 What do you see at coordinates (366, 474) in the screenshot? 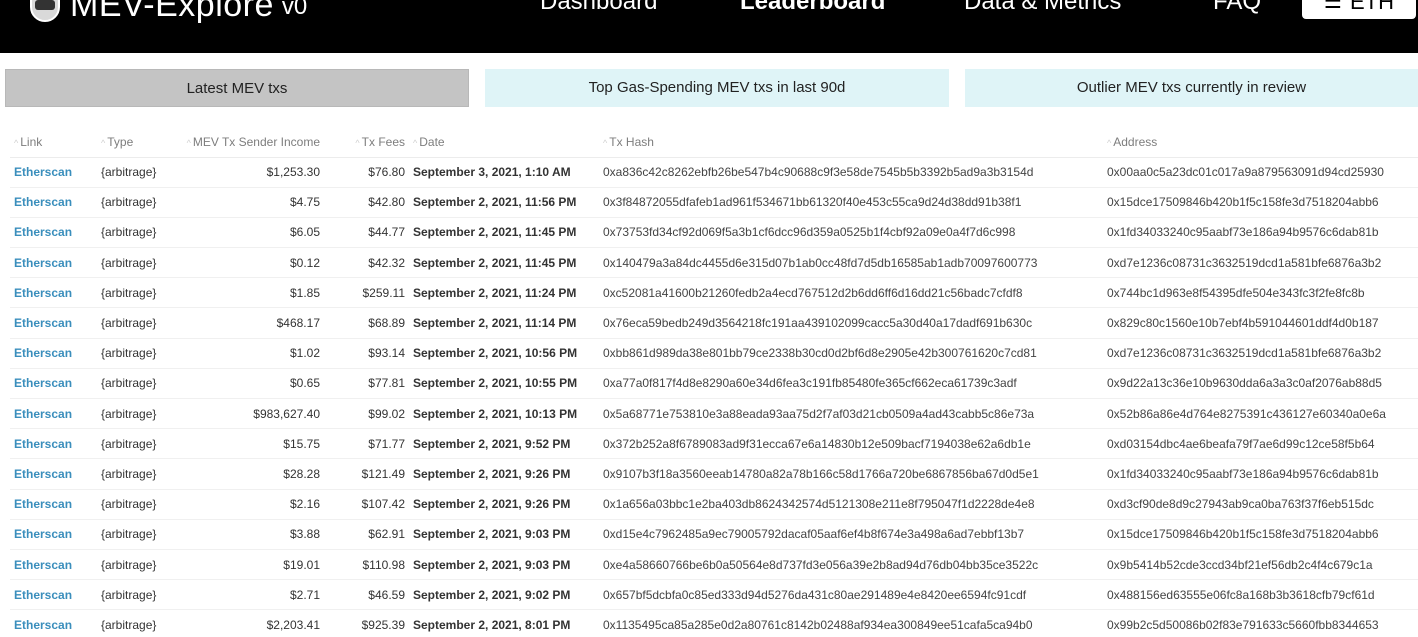
I see `tx-fees-cell: $121.49` at bounding box center [366, 474].